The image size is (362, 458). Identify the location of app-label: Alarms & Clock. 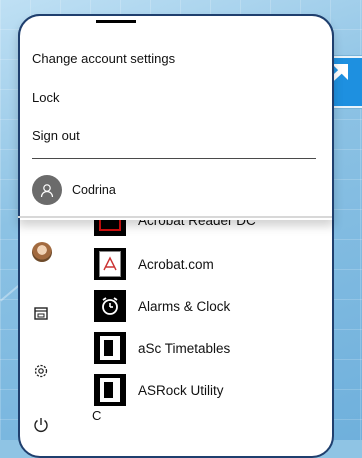
(184, 306).